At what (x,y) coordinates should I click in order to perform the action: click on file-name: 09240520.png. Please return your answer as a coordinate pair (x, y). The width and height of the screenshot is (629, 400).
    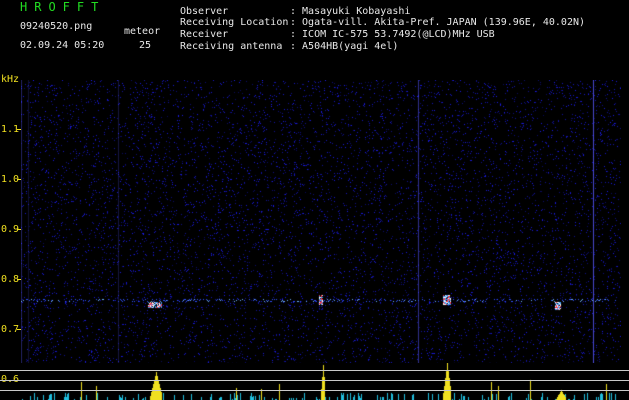
    Looking at the image, I should click on (56, 26).